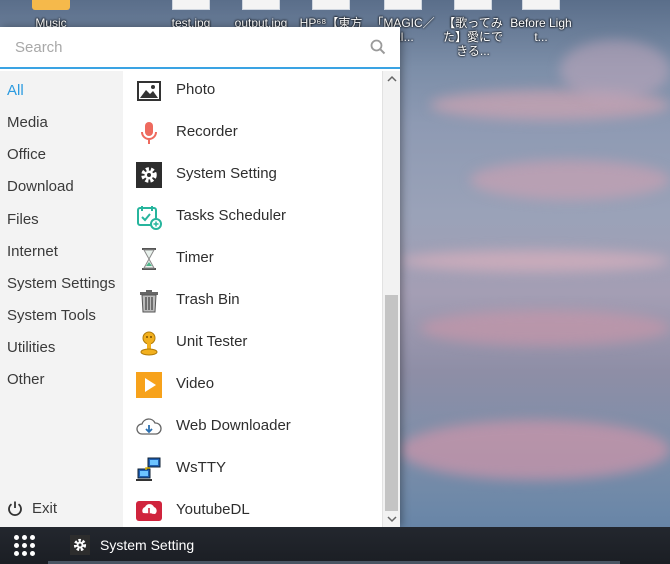 The height and width of the screenshot is (564, 670). I want to click on photo-icon, so click(149, 91).